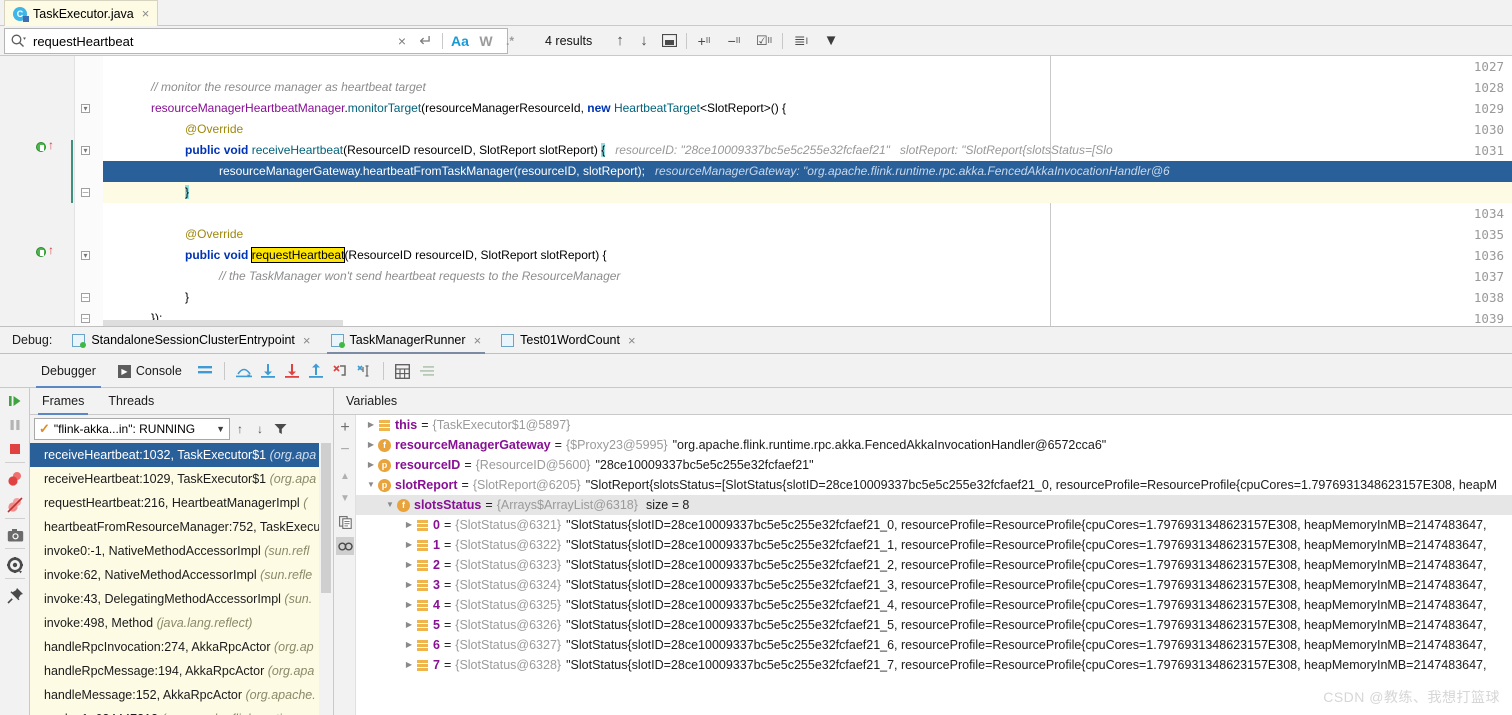 The width and height of the screenshot is (1512, 715). I want to click on move-up-icon: ▲, so click(345, 476).